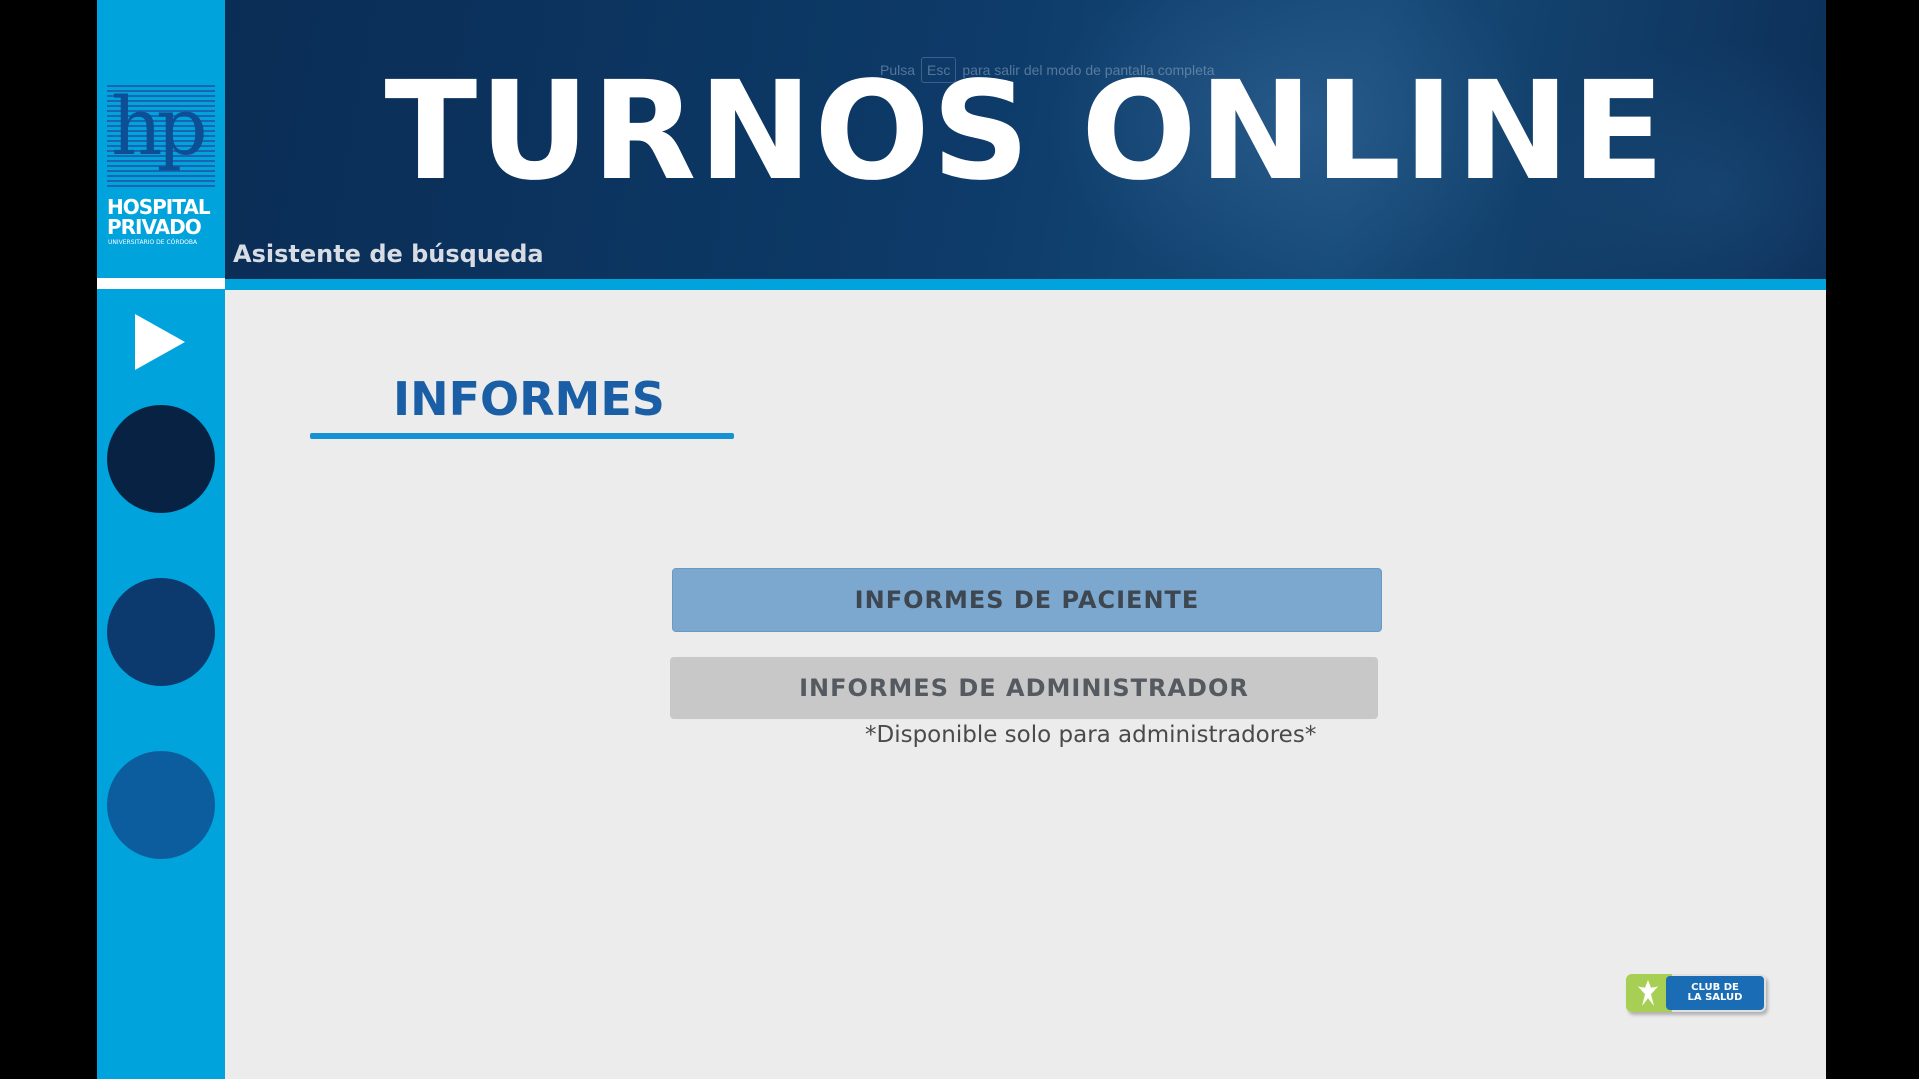 This screenshot has height=1079, width=1919. What do you see at coordinates (160, 342) in the screenshot?
I see `play-icon` at bounding box center [160, 342].